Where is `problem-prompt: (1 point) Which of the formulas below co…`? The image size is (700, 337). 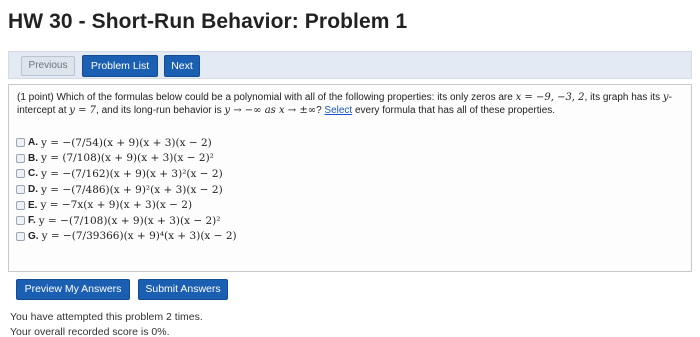
problem-prompt: (1 point) Which of the formulas below co… is located at coordinates (351, 104).